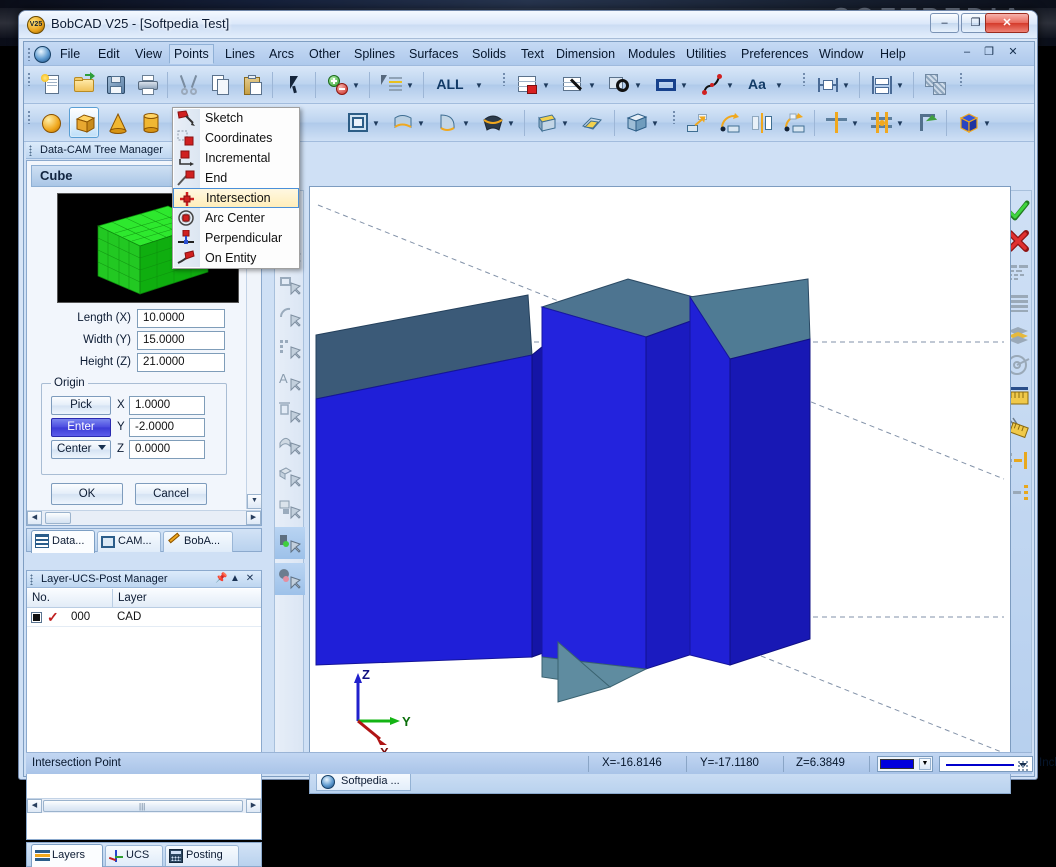 The image size is (1056, 867). Describe the element at coordinates (804, 79) in the screenshot. I see `toolbar1-grip3` at that location.